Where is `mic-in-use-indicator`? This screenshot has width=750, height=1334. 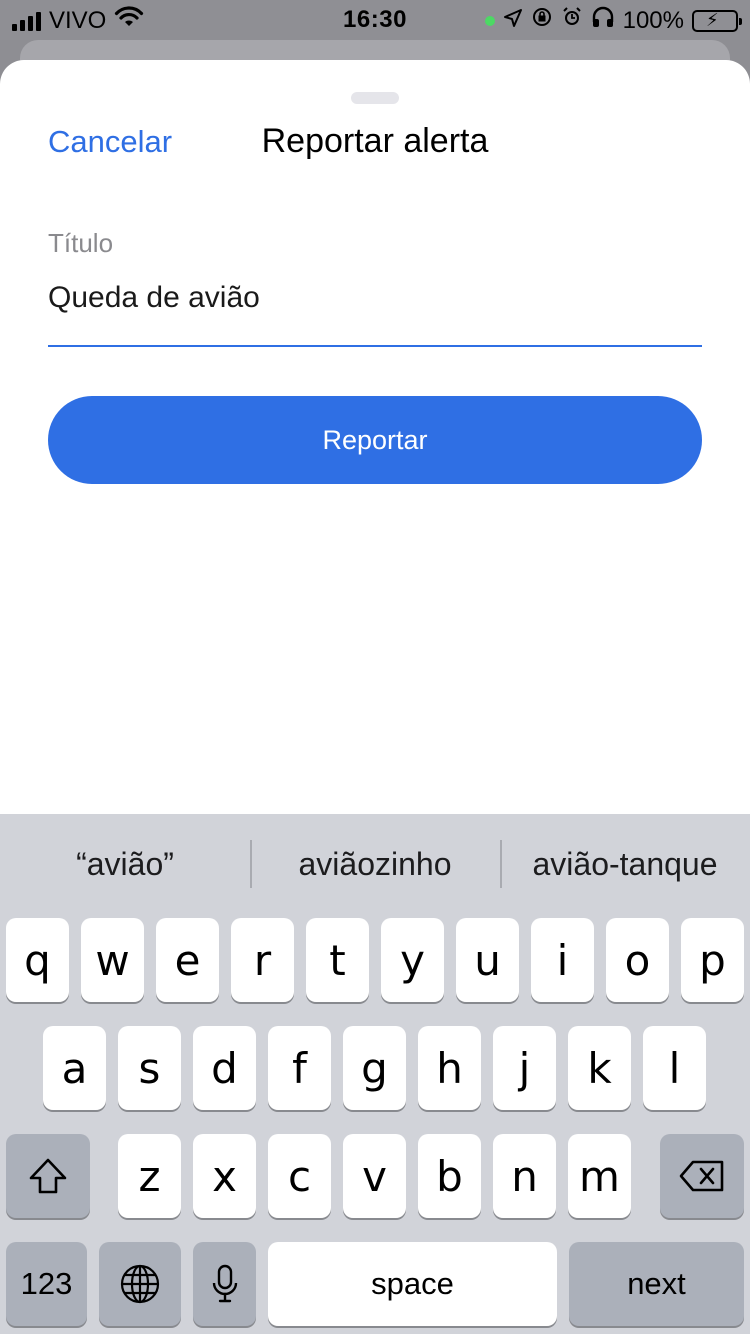 mic-in-use-indicator is located at coordinates (489, 20).